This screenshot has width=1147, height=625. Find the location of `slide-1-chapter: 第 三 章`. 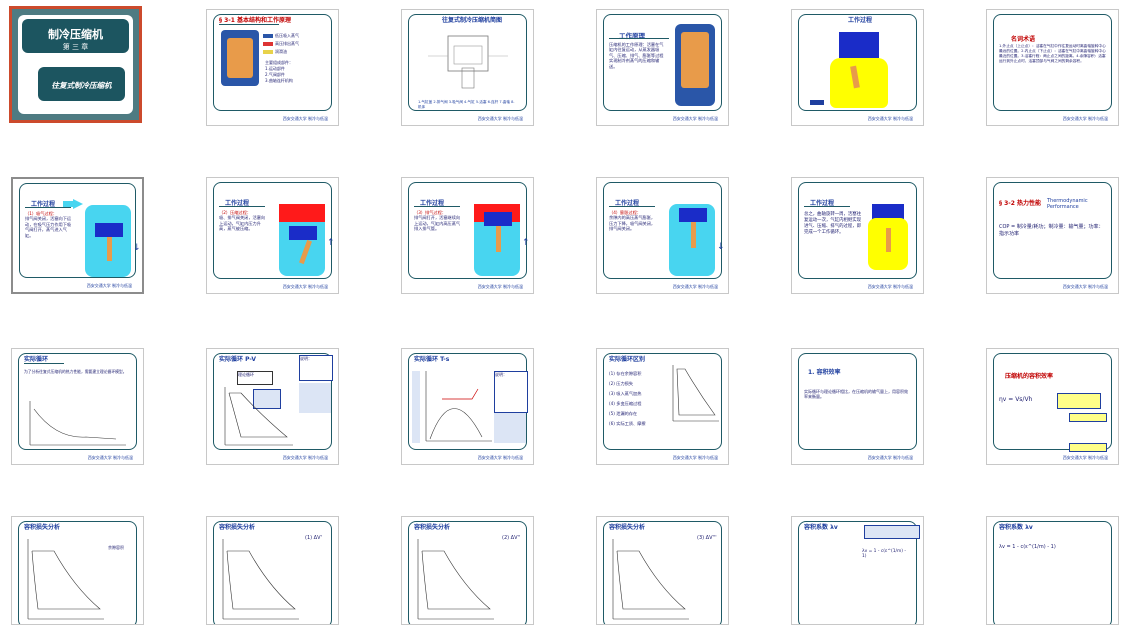

slide-1-chapter: 第 三 章 is located at coordinates (75, 47).